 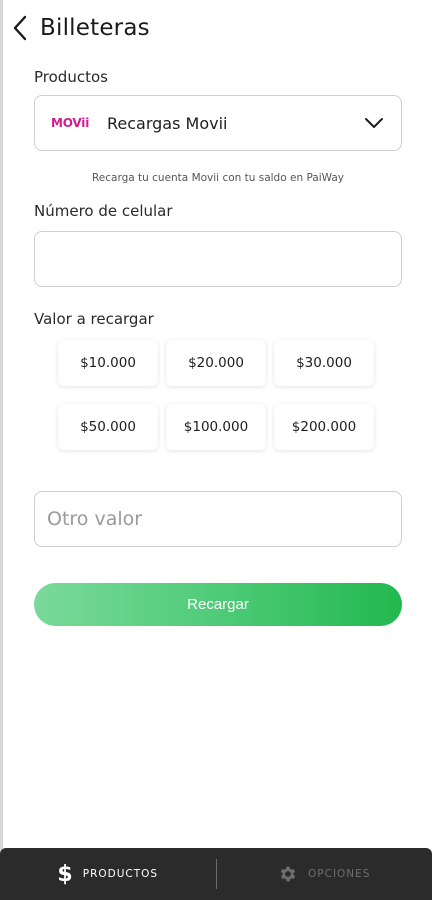 I want to click on other-amount-wrapper, so click(x=218, y=519).